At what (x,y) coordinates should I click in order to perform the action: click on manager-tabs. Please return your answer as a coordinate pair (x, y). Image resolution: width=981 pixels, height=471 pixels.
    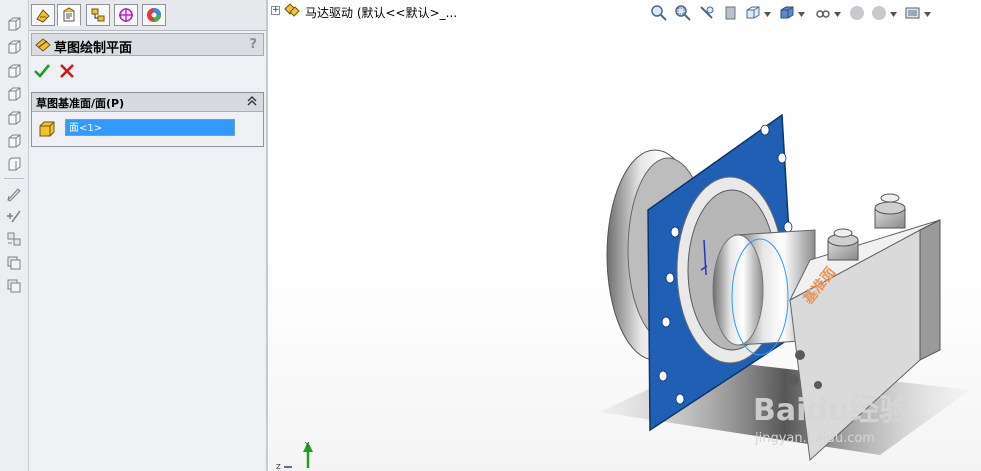
    Looking at the image, I should click on (147, 15).